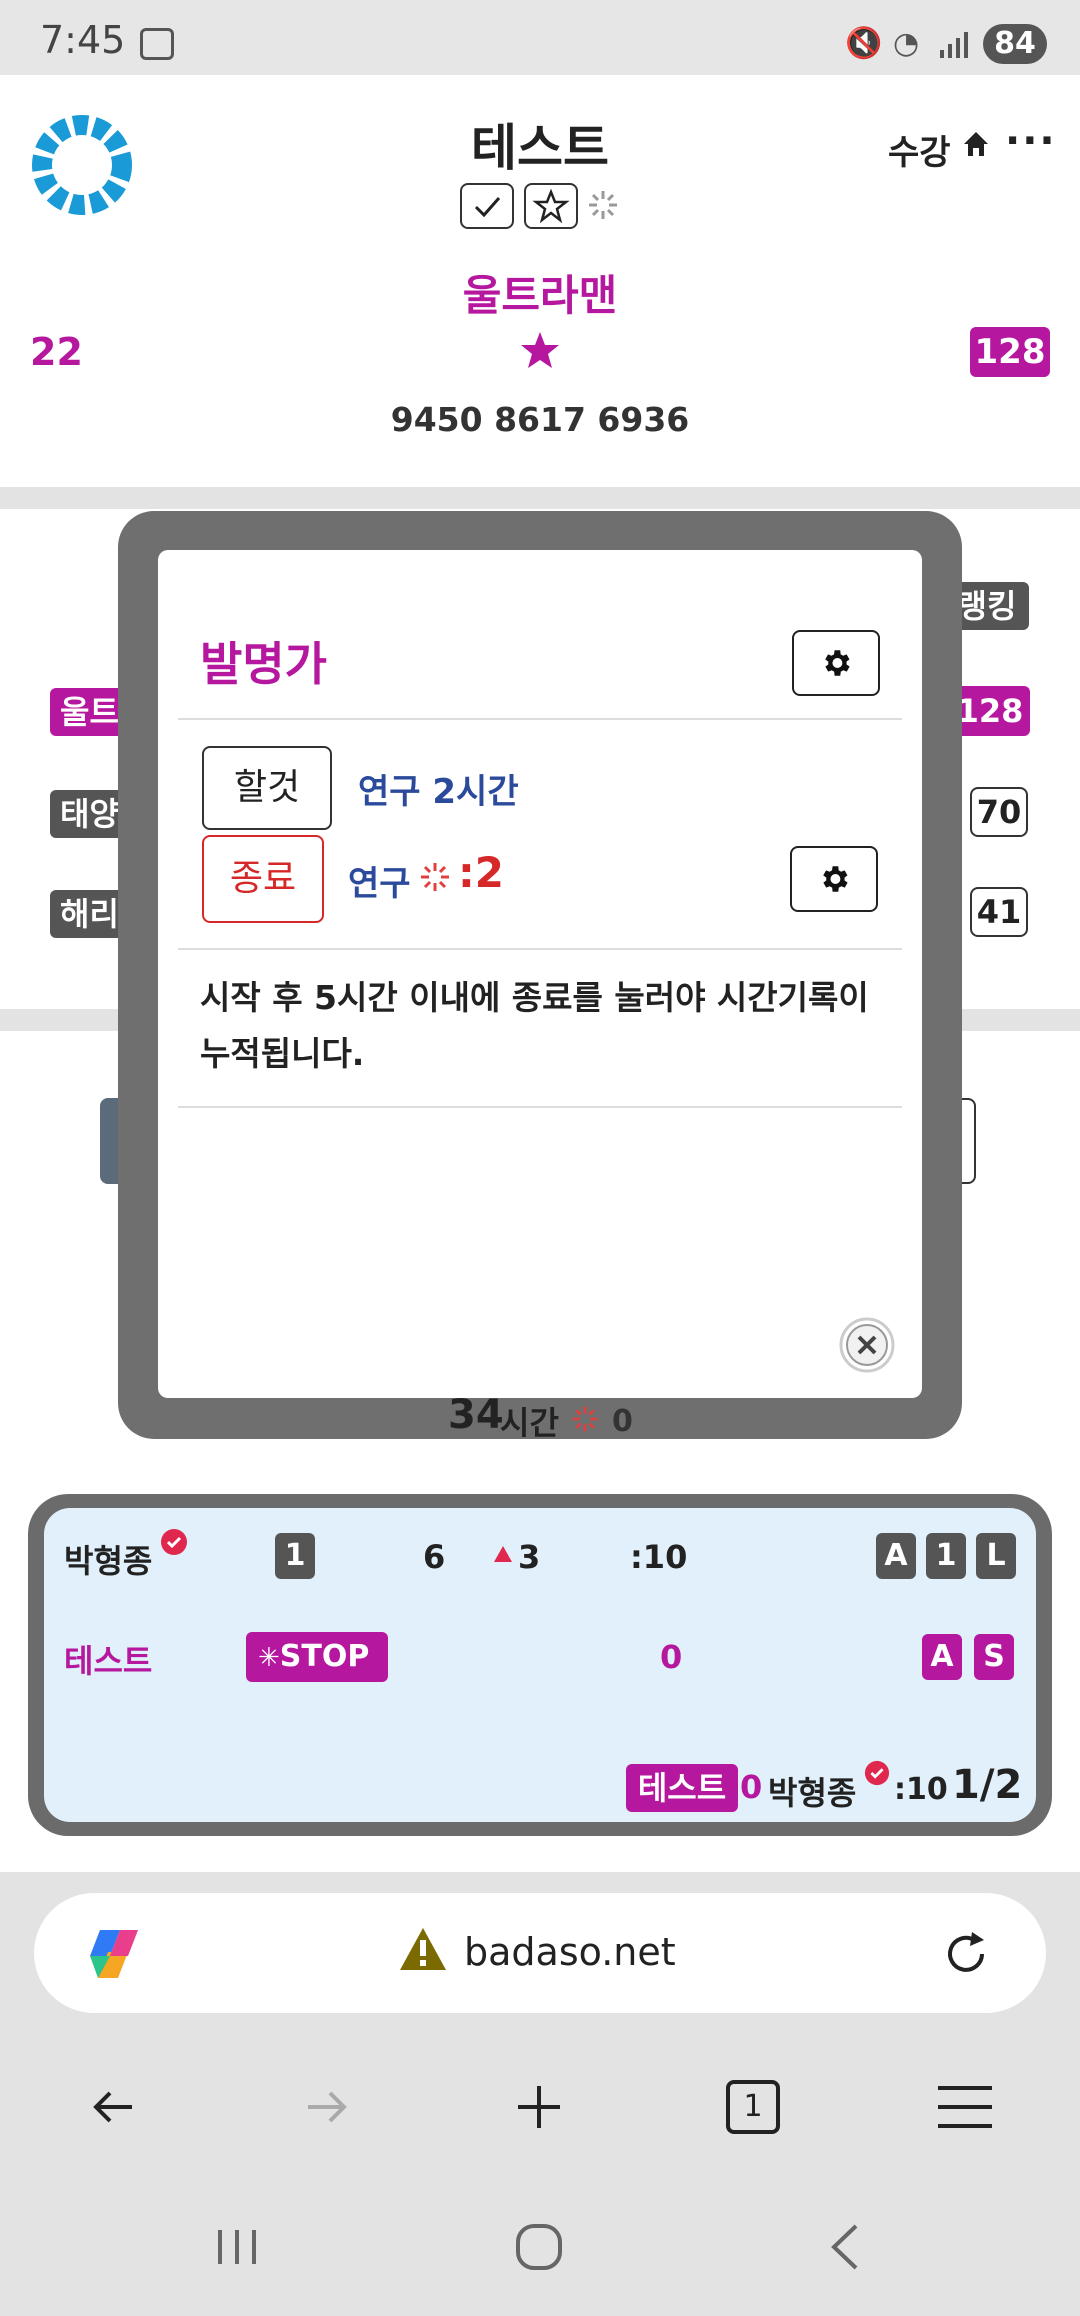 Image resolution: width=1080 pixels, height=2316 pixels. What do you see at coordinates (267, 788) in the screenshot?
I see `todo-button: 할것` at bounding box center [267, 788].